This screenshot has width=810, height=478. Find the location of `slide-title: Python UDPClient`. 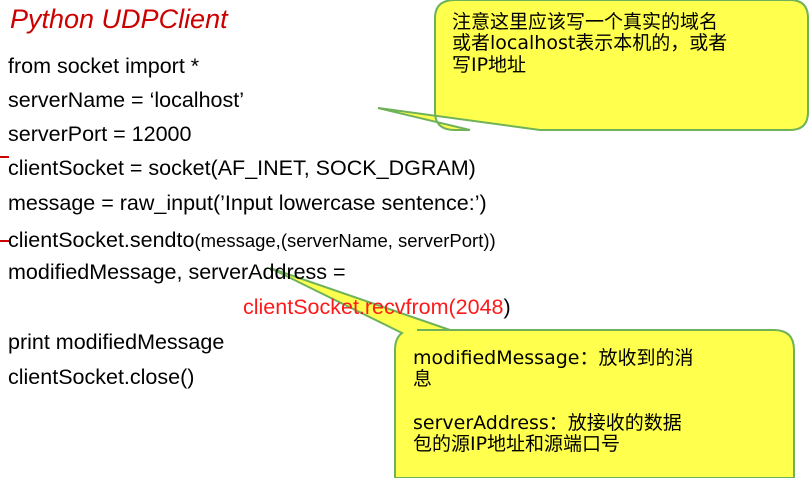

slide-title: Python UDPClient is located at coordinates (119, 19).